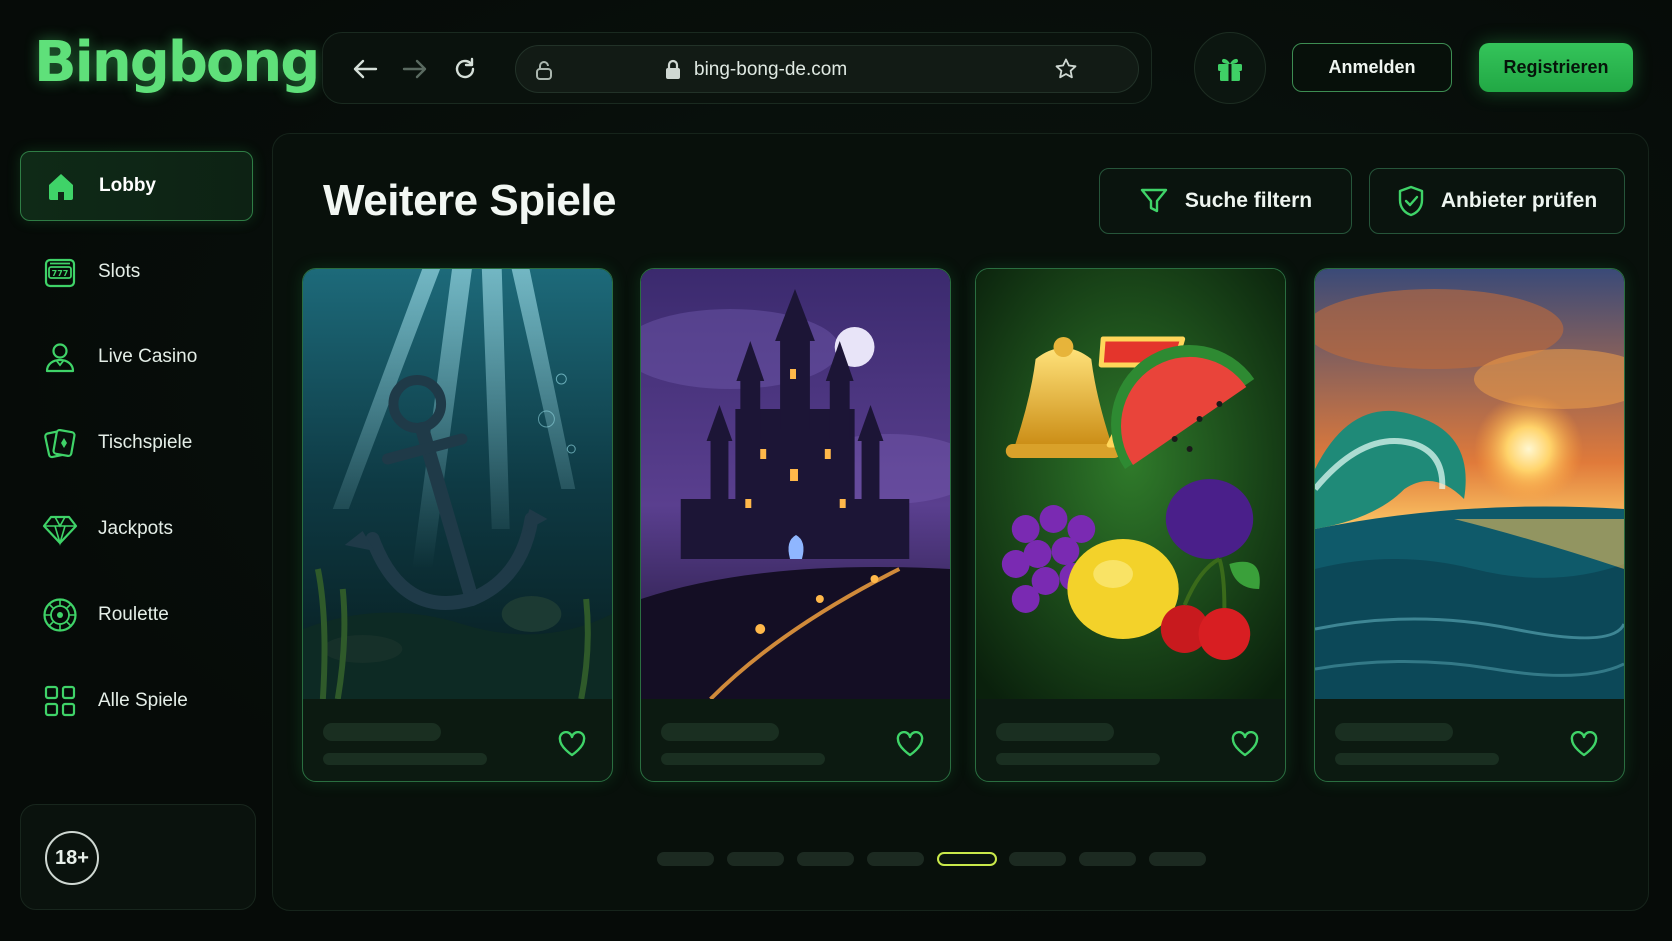 The height and width of the screenshot is (941, 1672). I want to click on sidebar-item-label: Alle Spiele, so click(143, 700).